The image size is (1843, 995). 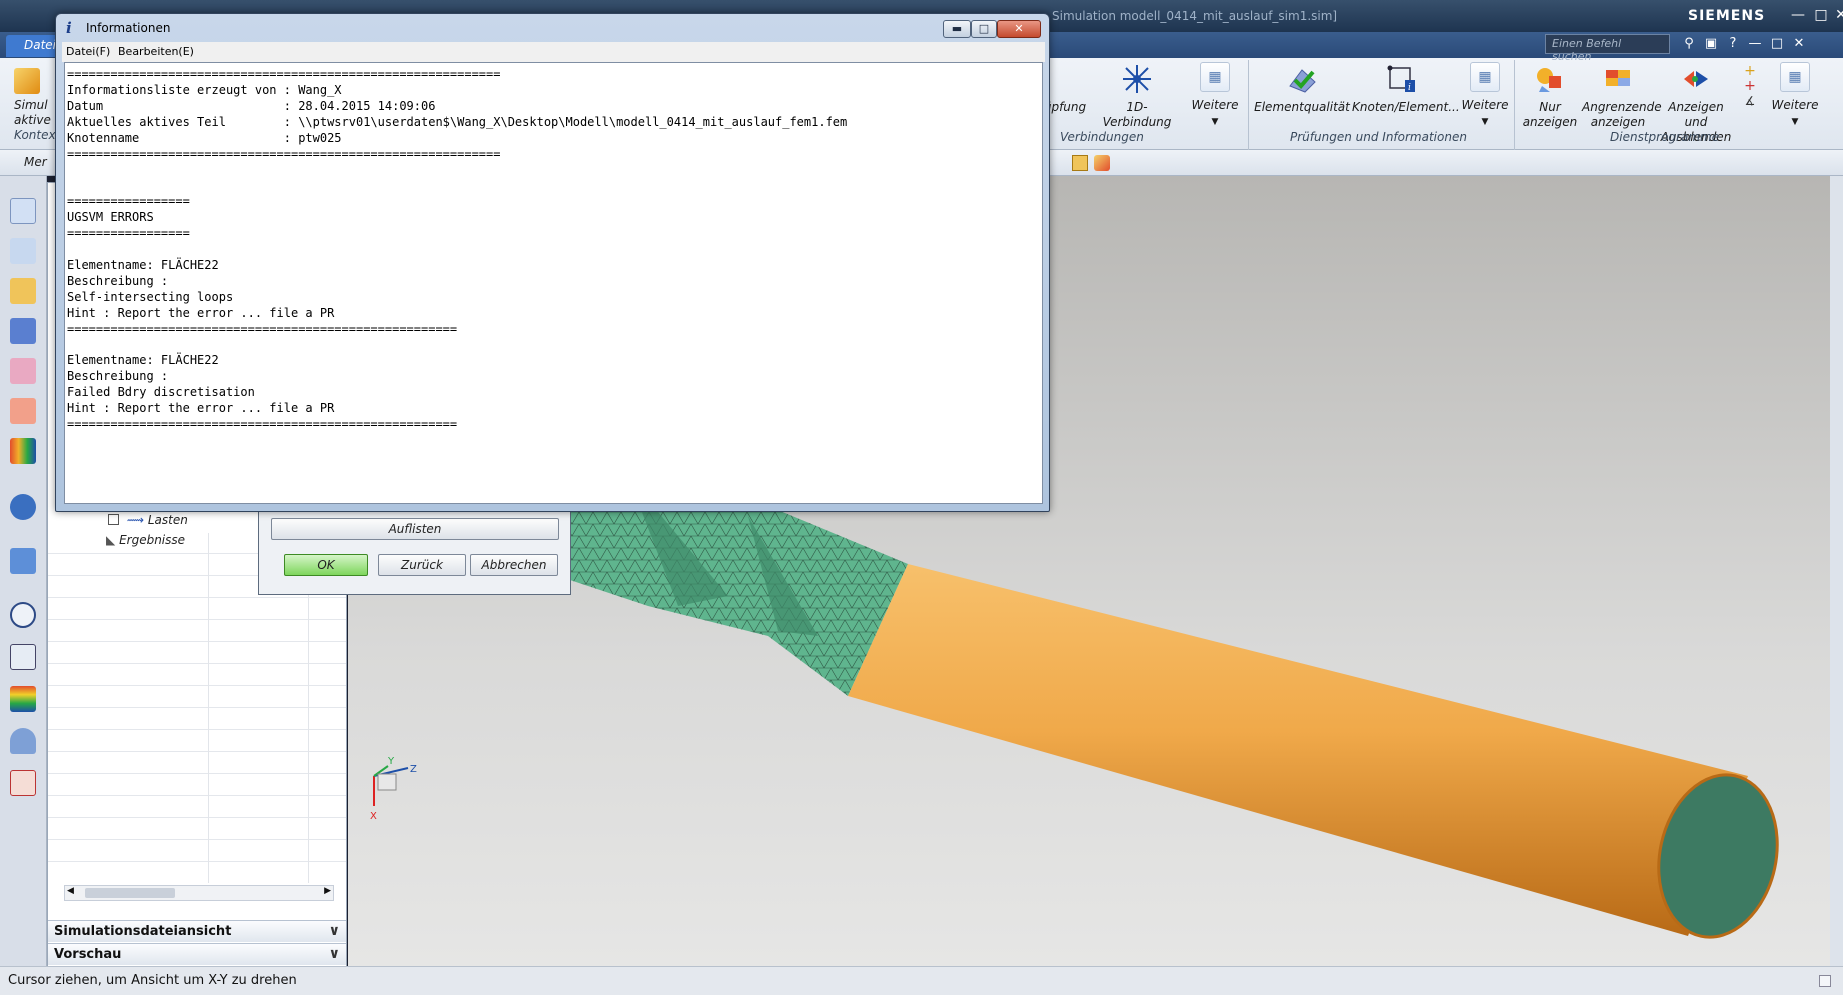 What do you see at coordinates (128, 28) in the screenshot?
I see `info-window-title: Informationen` at bounding box center [128, 28].